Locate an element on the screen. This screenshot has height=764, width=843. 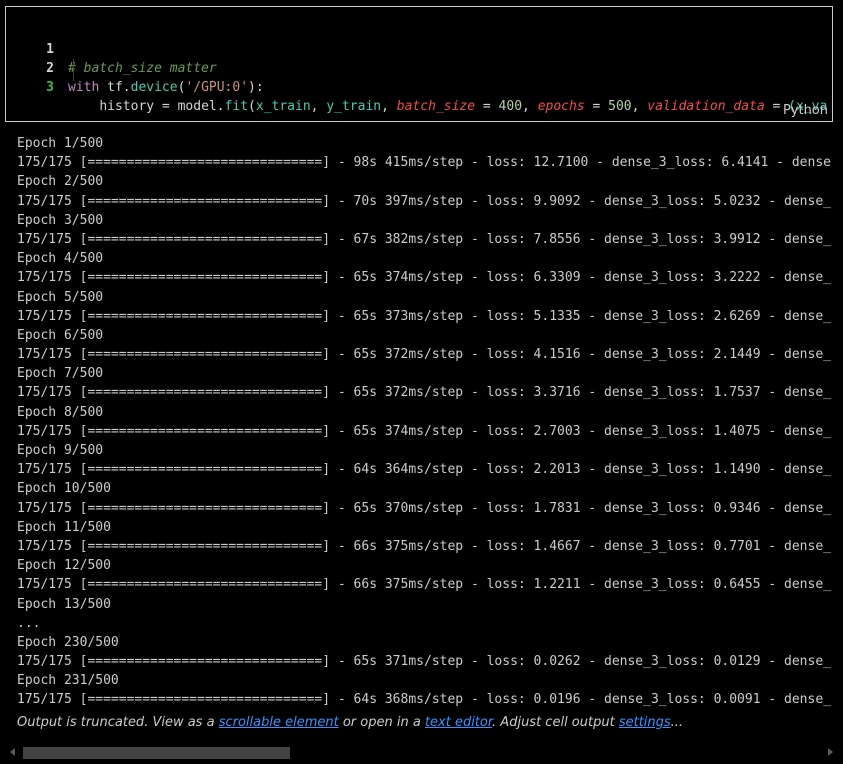
chevron-right-icon is located at coordinates (830, 752).